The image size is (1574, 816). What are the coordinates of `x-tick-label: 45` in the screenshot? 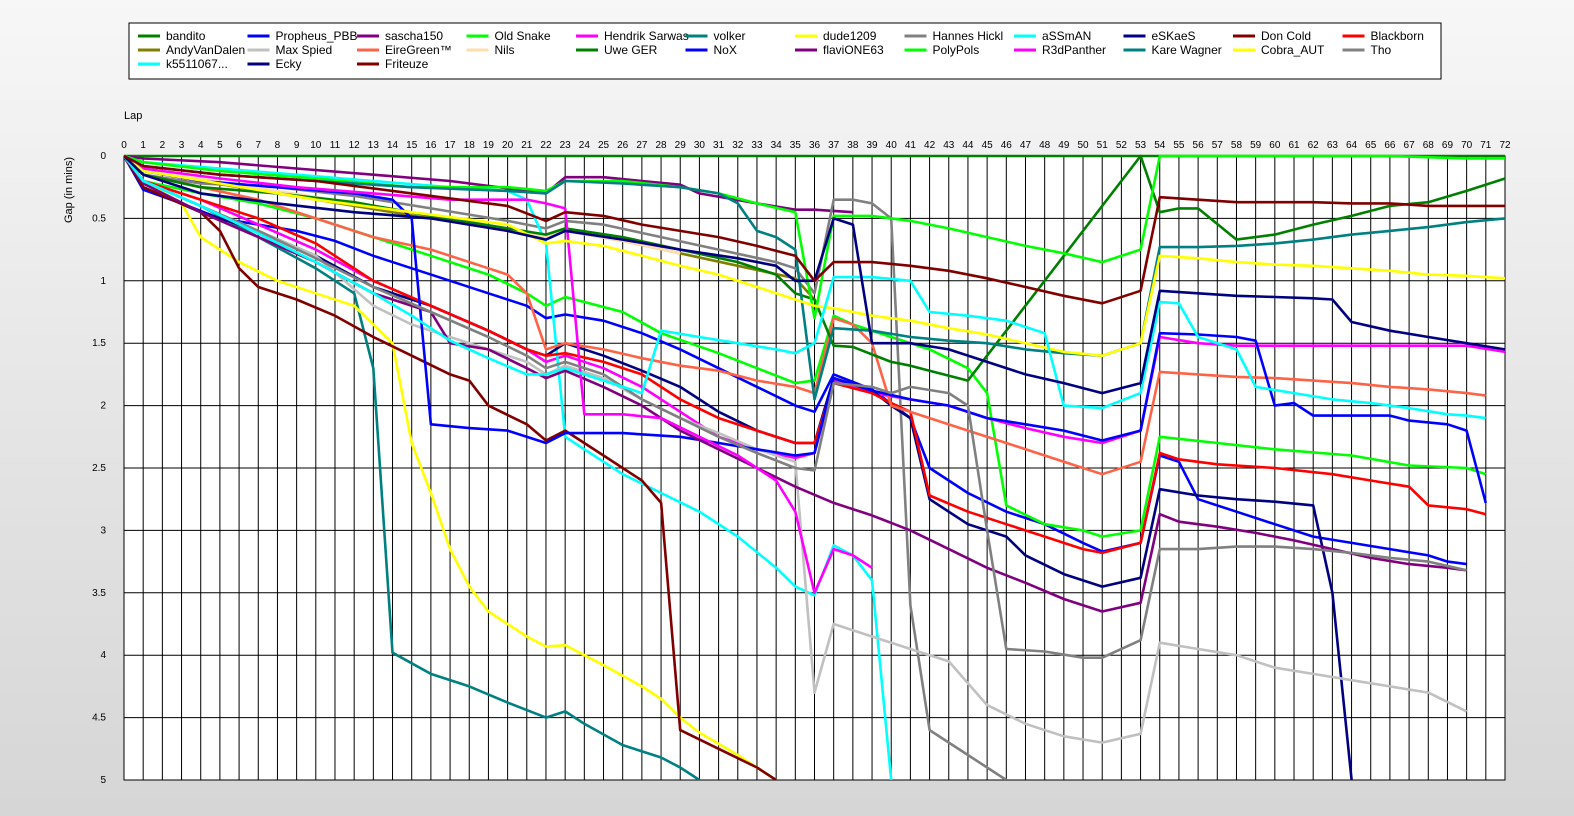 It's located at (988, 145).